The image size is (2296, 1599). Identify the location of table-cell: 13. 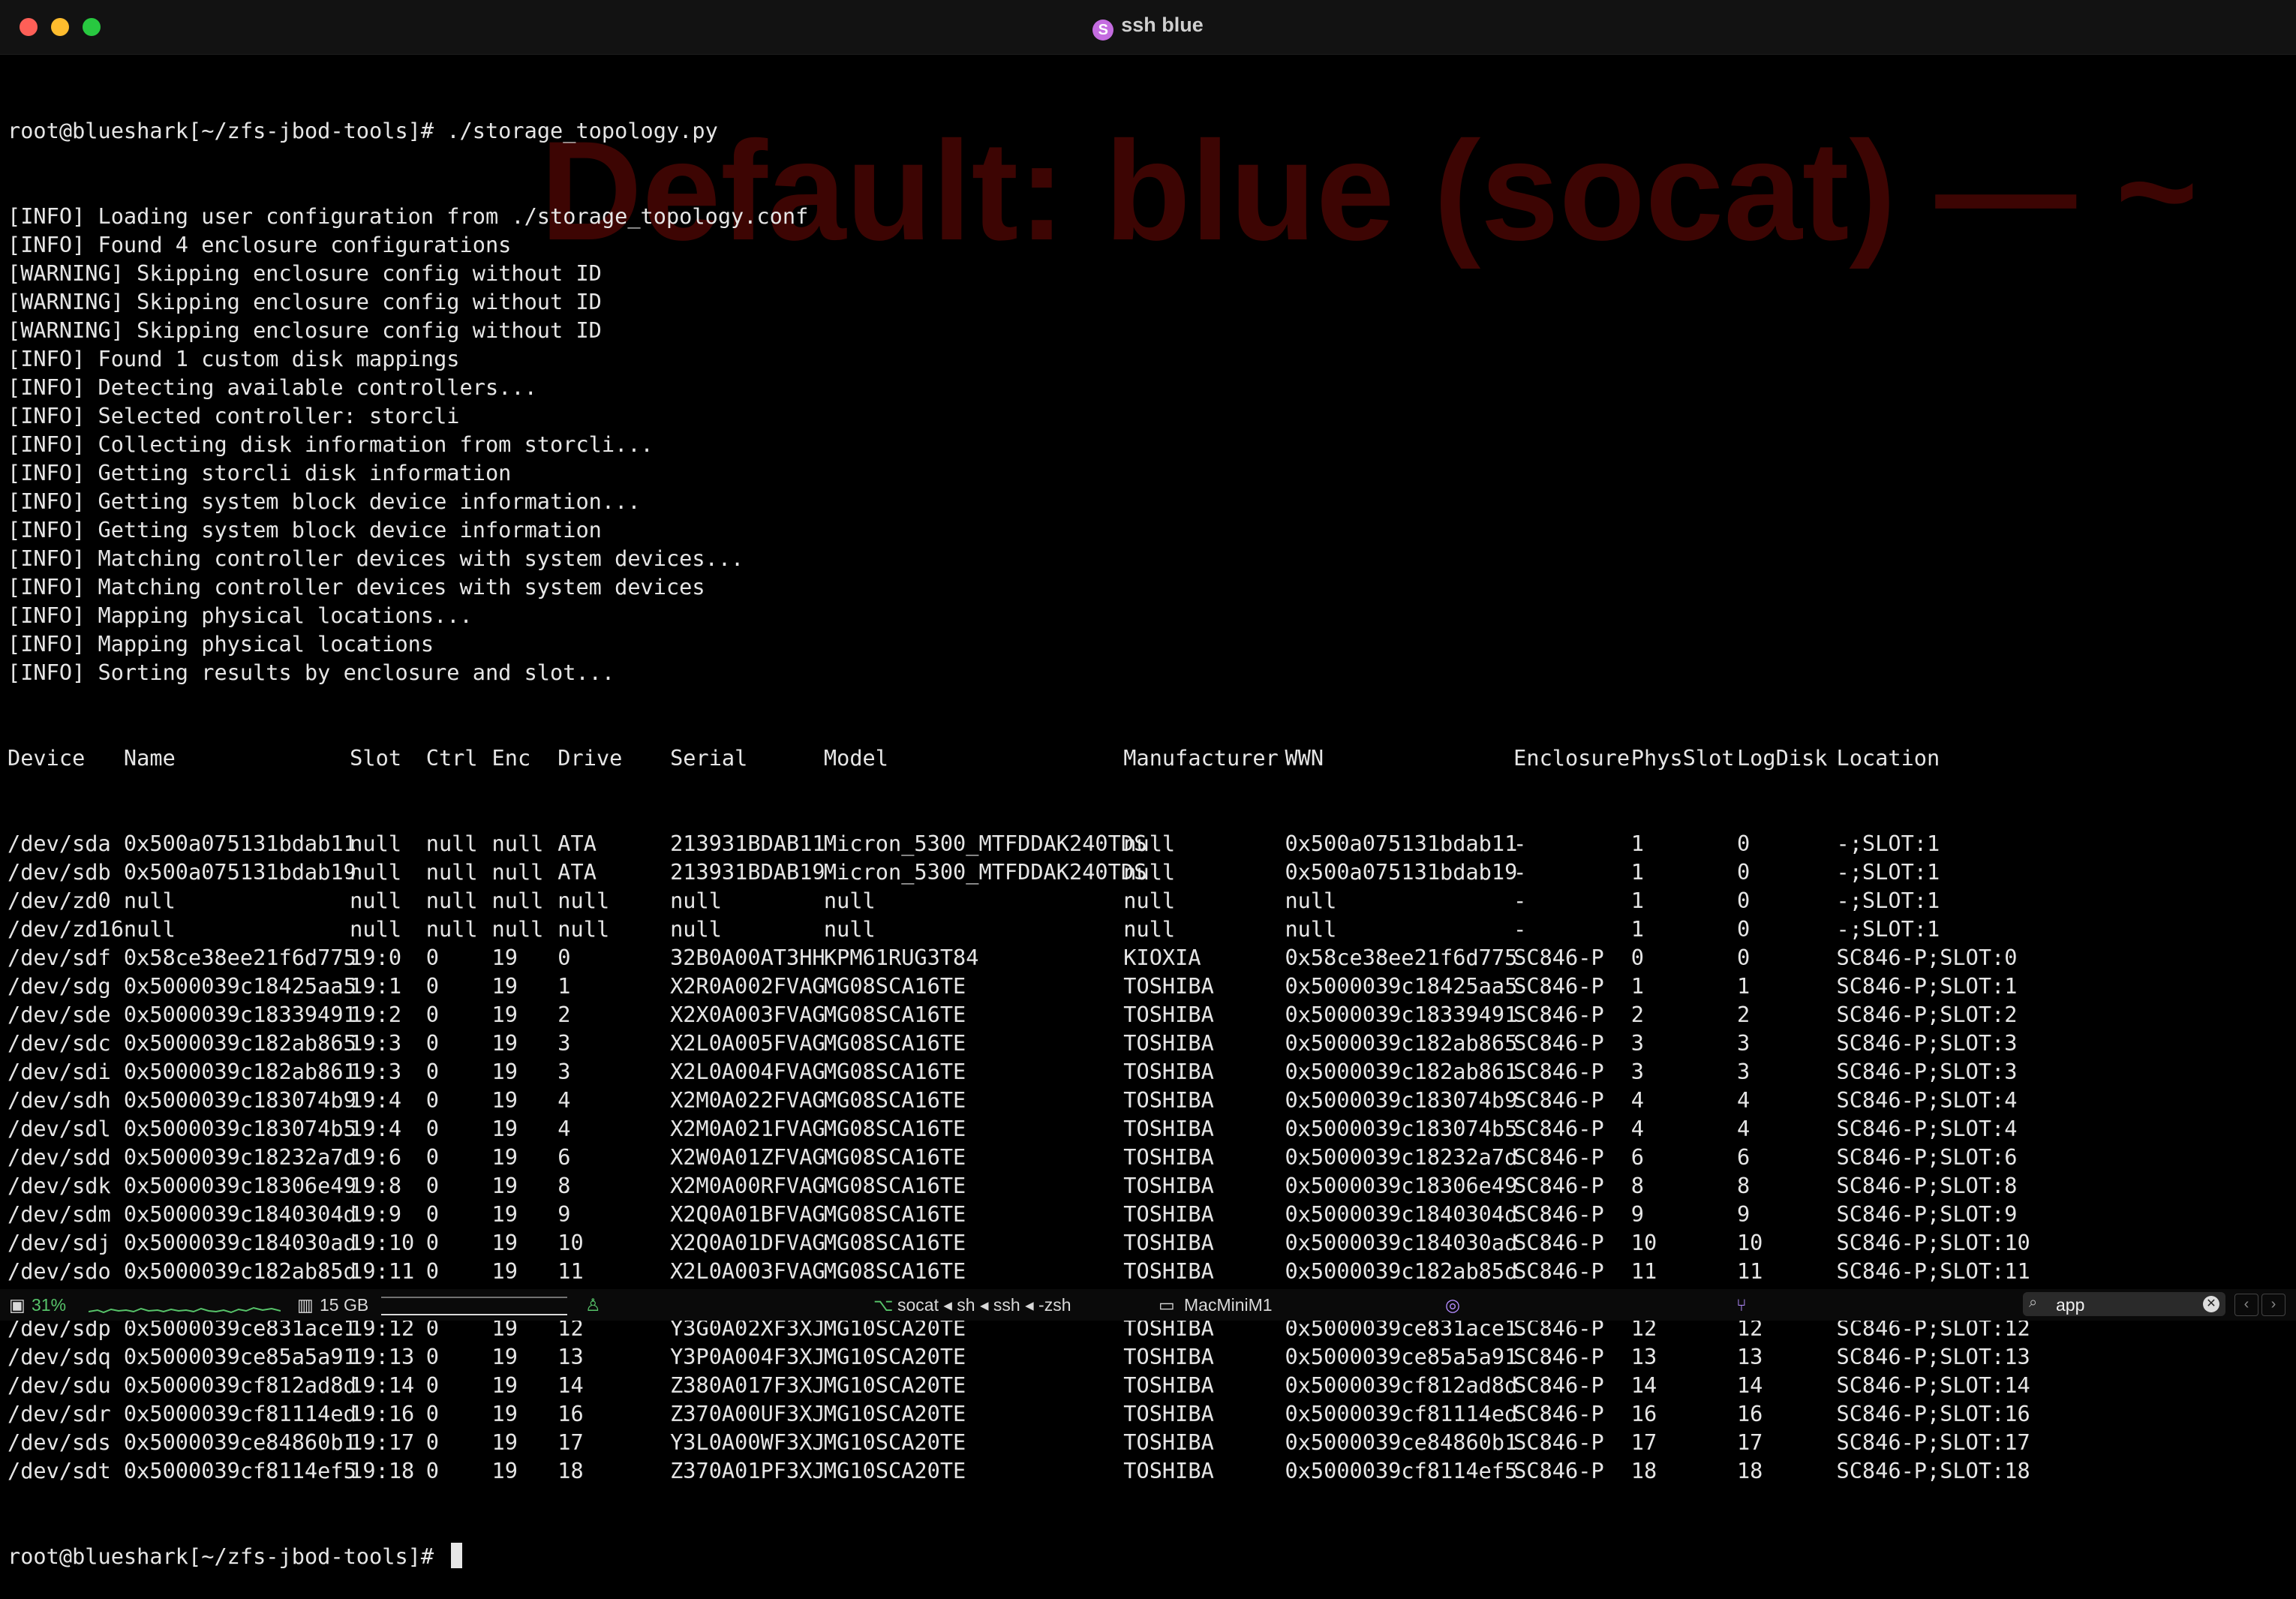
(1643, 1356).